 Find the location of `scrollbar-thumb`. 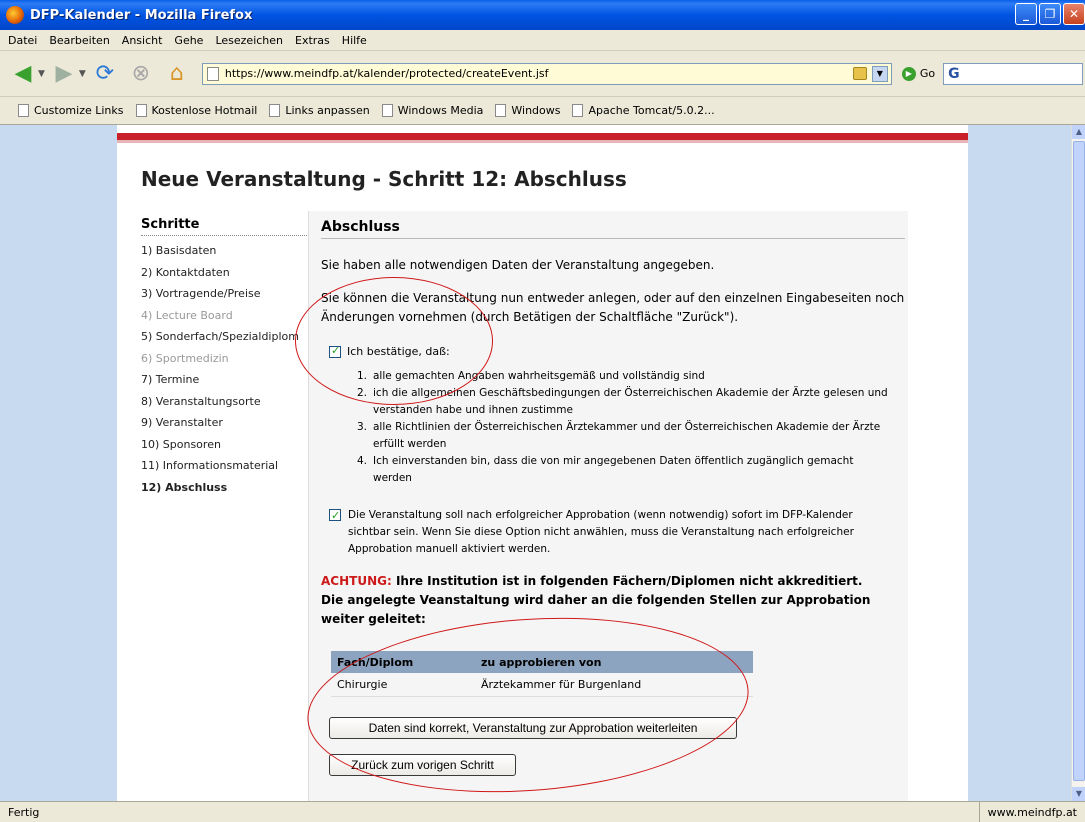

scrollbar-thumb is located at coordinates (1079, 461).